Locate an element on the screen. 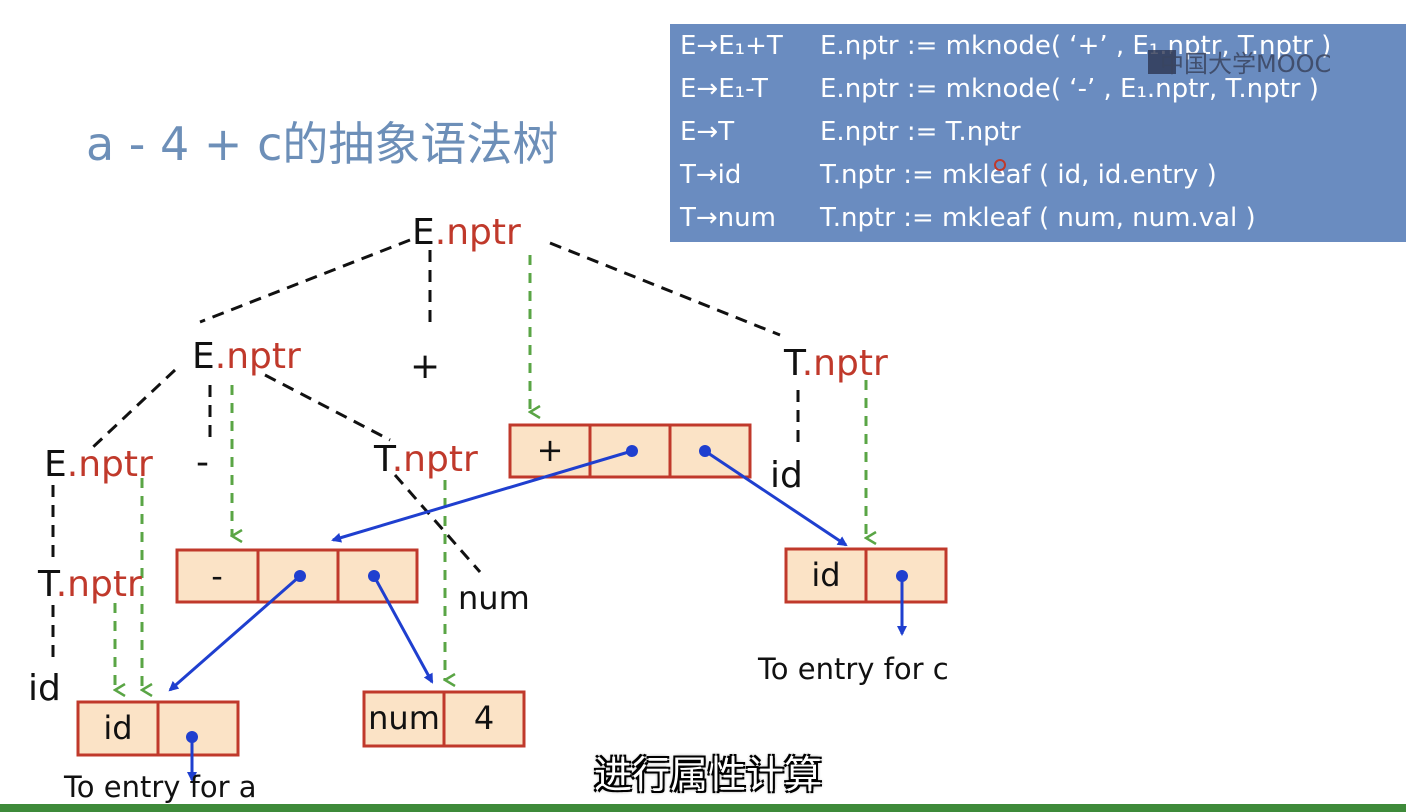  cursor-pointer-icon is located at coordinates (1000, 165).